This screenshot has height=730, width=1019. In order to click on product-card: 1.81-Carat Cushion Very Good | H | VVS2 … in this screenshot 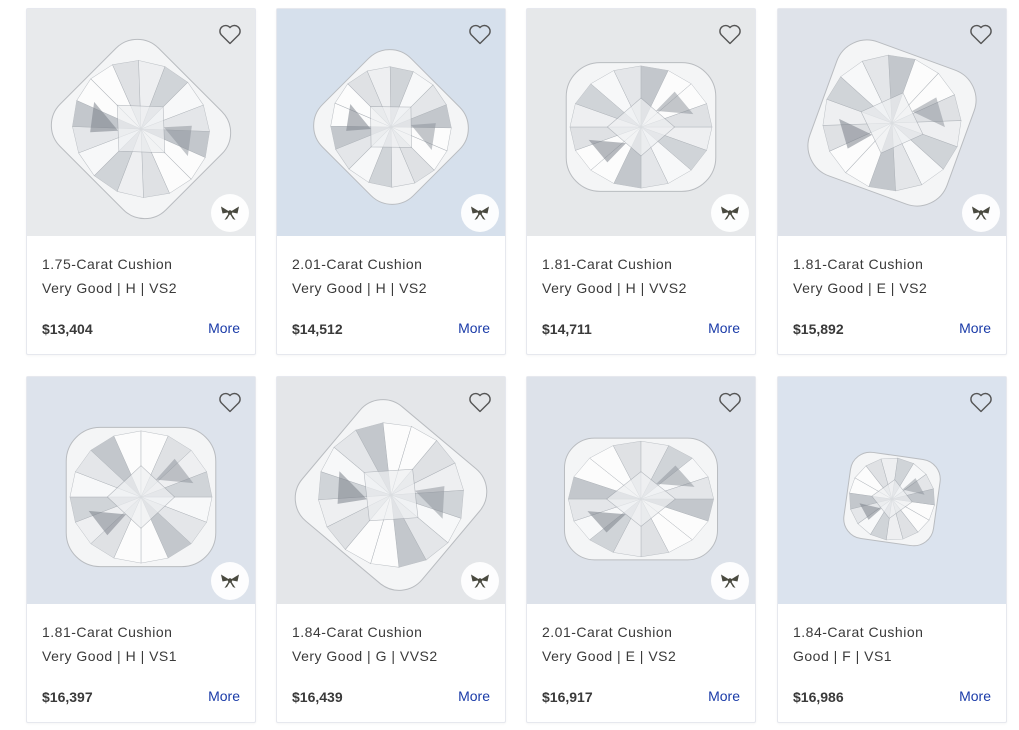, I will do `click(641, 181)`.